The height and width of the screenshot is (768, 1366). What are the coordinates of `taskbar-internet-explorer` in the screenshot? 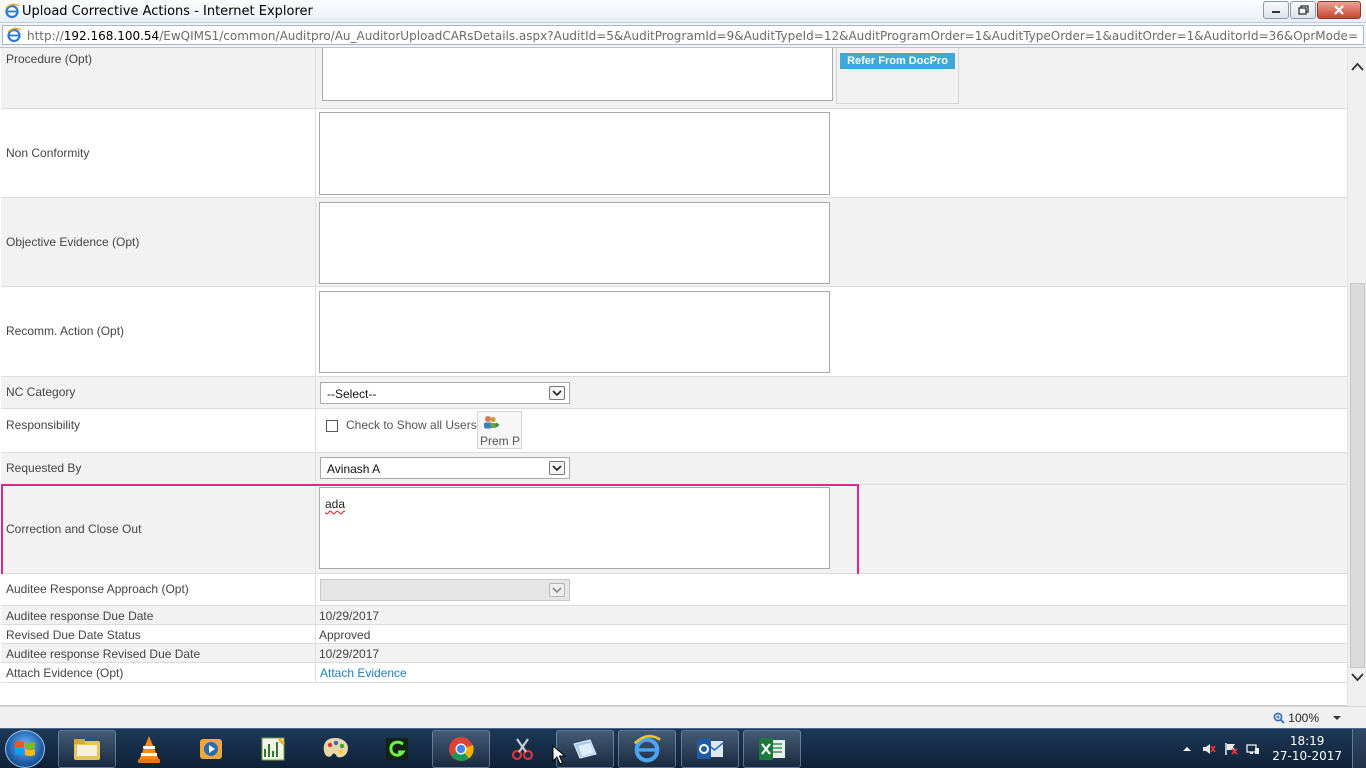 It's located at (647, 749).